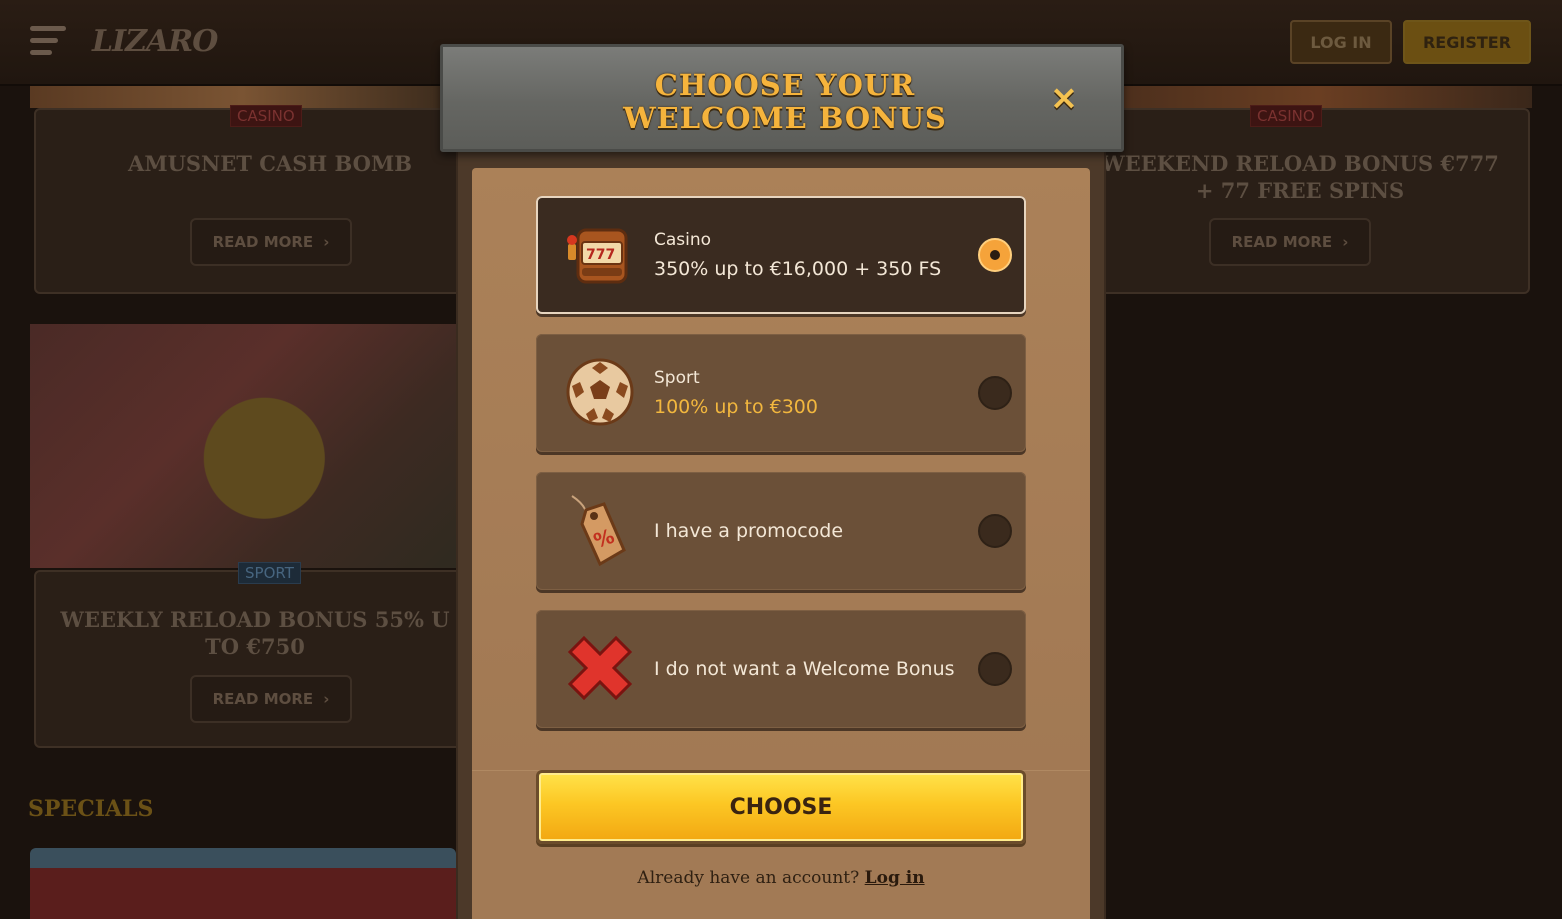 This screenshot has height=919, width=1562. Describe the element at coordinates (1064, 98) in the screenshot. I see `close-icon: ×` at that location.